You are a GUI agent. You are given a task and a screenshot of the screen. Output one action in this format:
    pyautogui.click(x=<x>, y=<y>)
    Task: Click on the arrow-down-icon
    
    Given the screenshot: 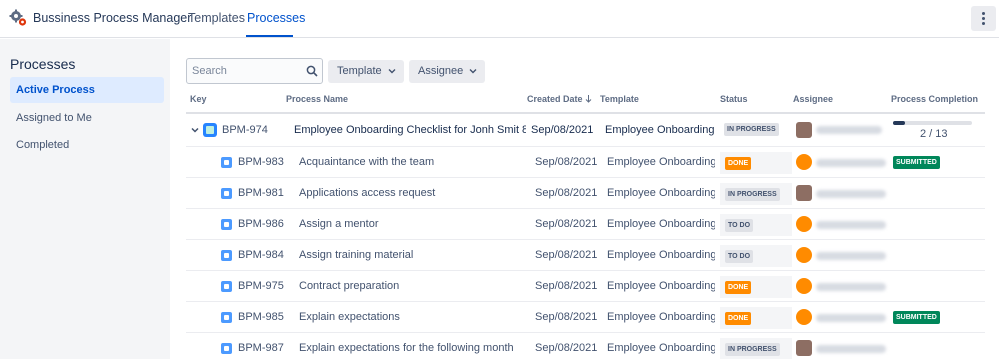 What is the action you would take?
    pyautogui.click(x=588, y=99)
    